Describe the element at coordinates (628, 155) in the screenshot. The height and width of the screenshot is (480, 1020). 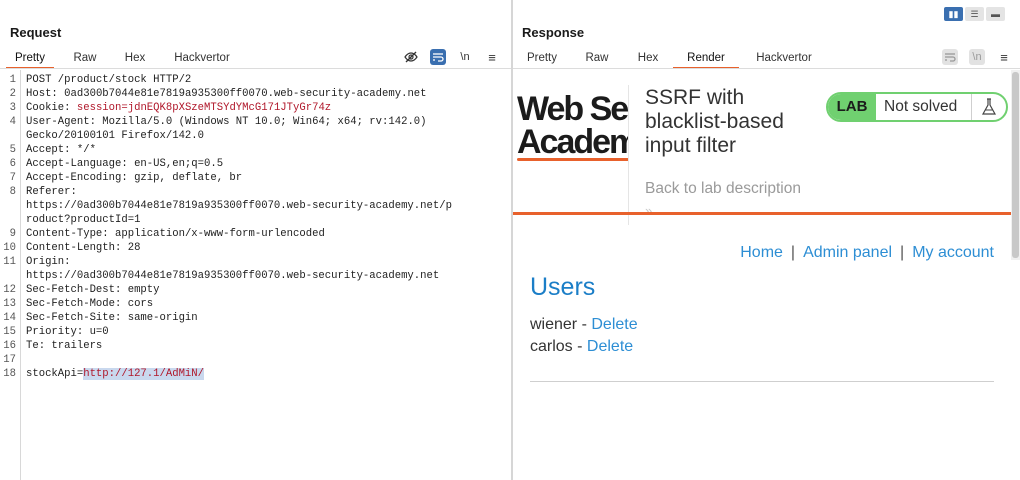
I see `header-divider` at that location.